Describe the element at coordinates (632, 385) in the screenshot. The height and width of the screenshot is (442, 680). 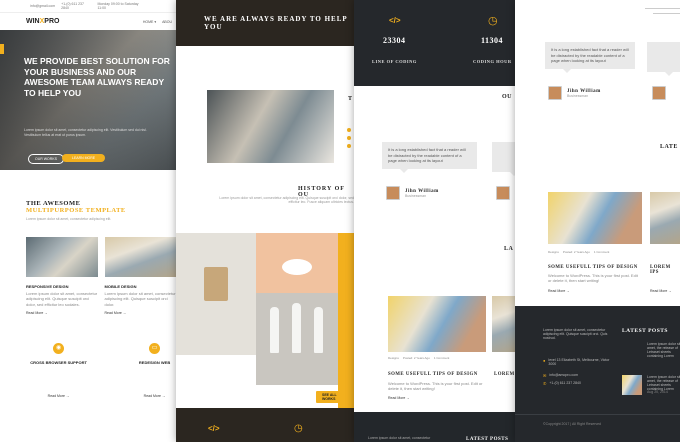
I see `footer-post-thumb` at that location.